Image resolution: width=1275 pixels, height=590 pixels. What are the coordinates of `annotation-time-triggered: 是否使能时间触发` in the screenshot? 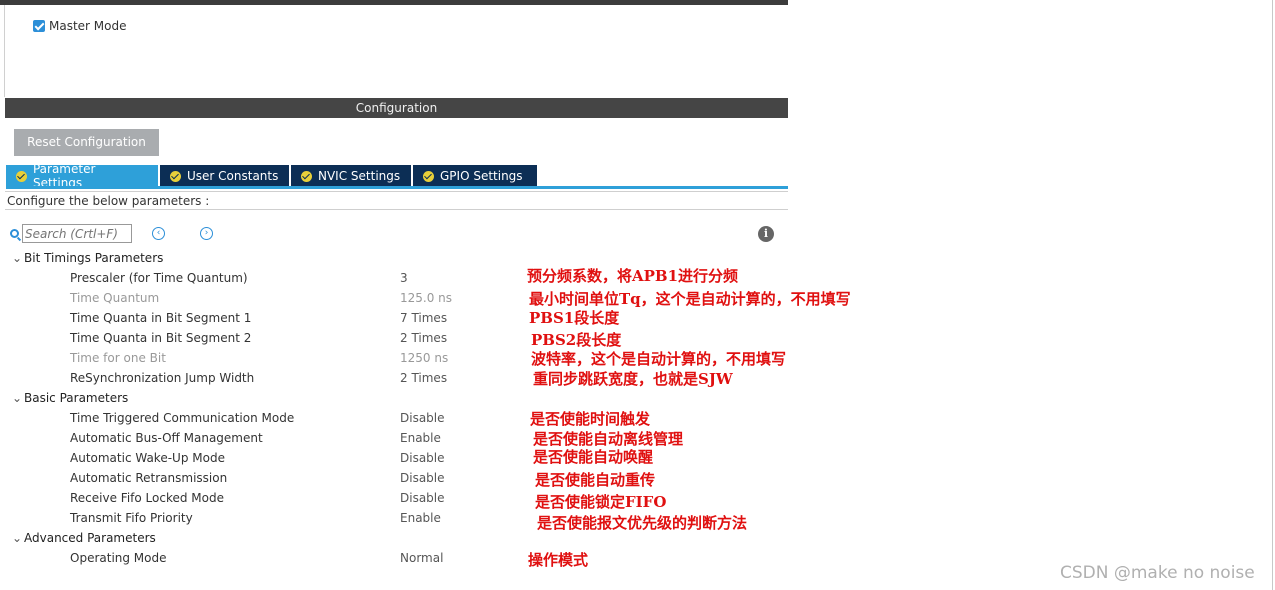 It's located at (590, 419).